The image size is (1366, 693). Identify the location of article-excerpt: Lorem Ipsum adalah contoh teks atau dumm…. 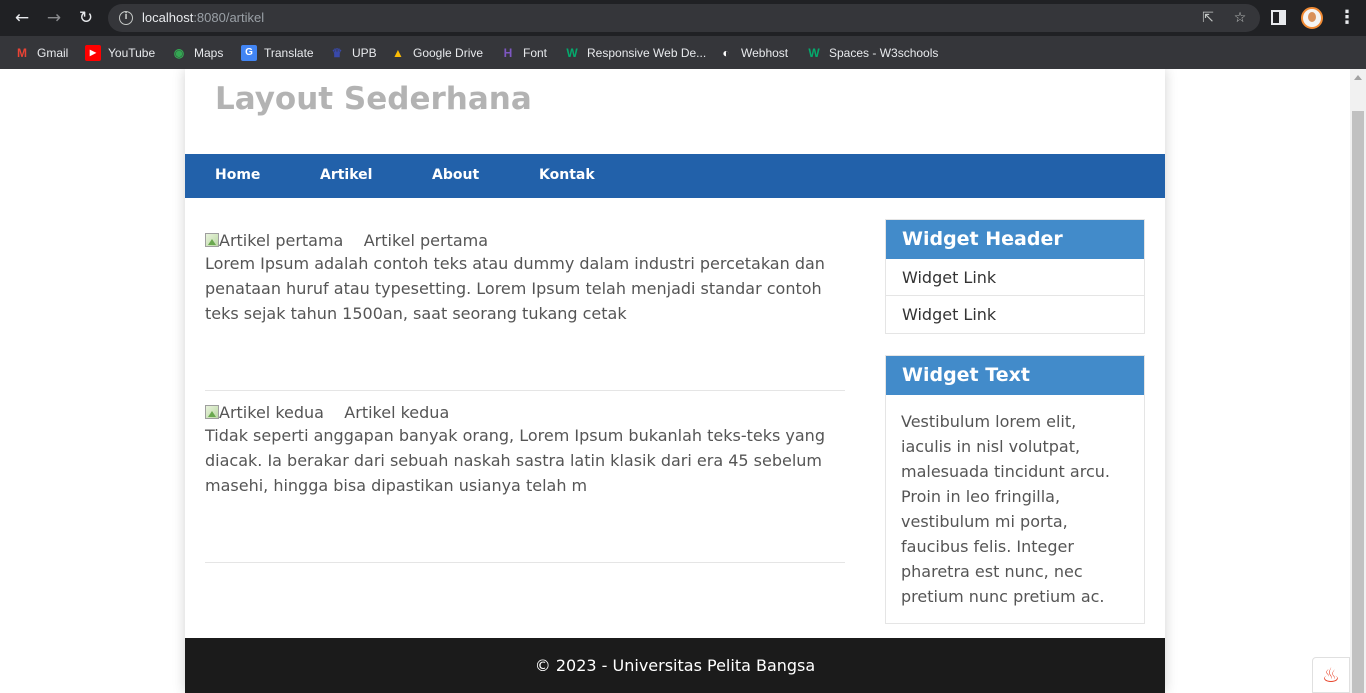
(515, 288).